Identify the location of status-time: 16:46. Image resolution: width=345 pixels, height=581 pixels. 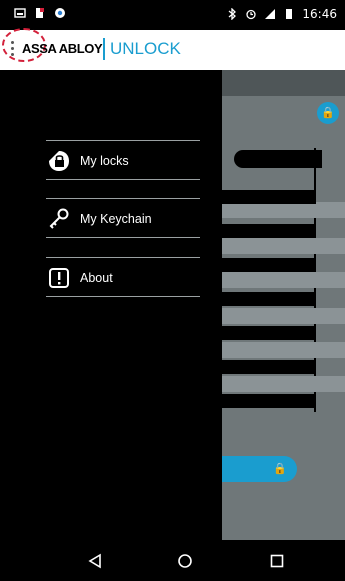
(319, 14).